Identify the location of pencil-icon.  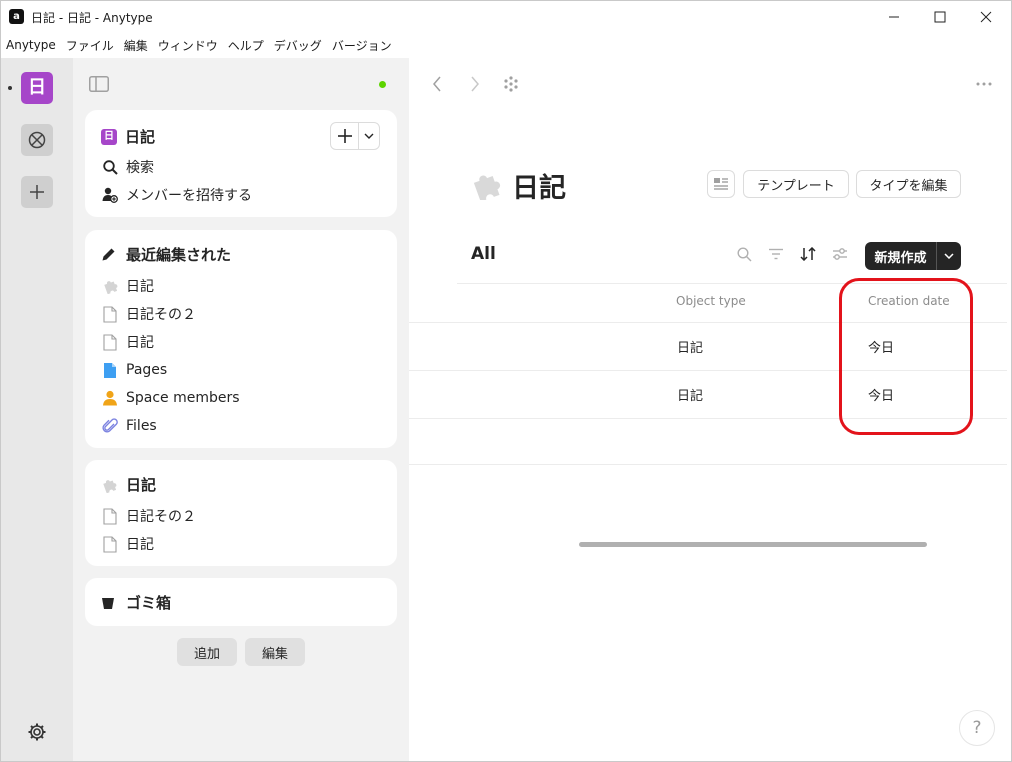
(110, 254).